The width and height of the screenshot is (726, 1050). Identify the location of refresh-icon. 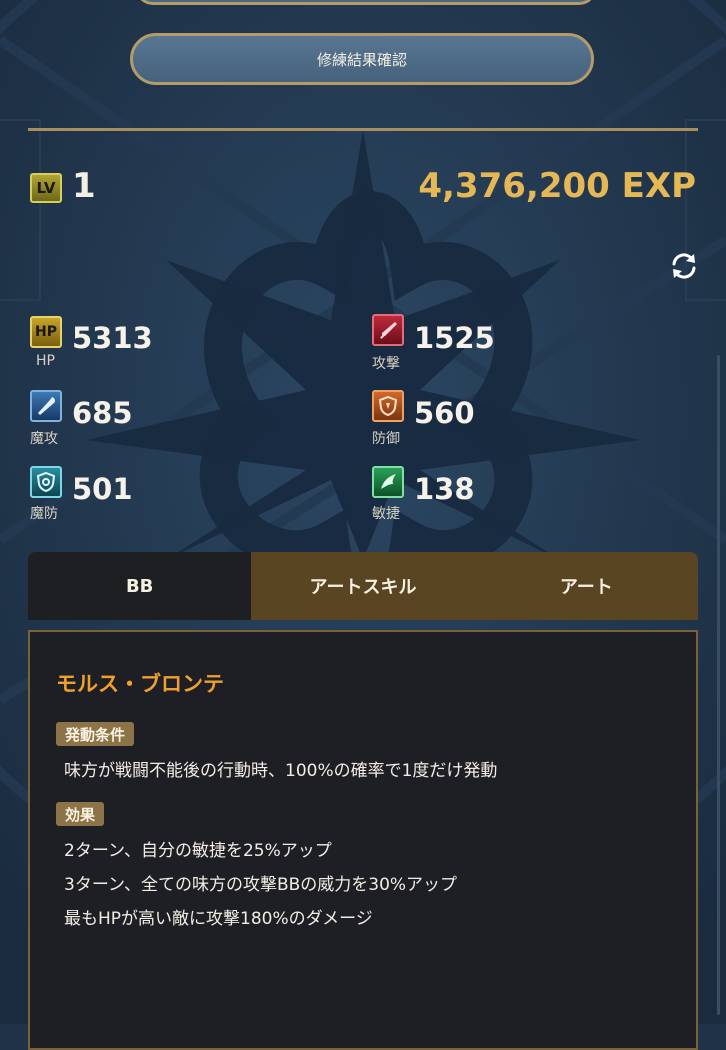
(684, 266).